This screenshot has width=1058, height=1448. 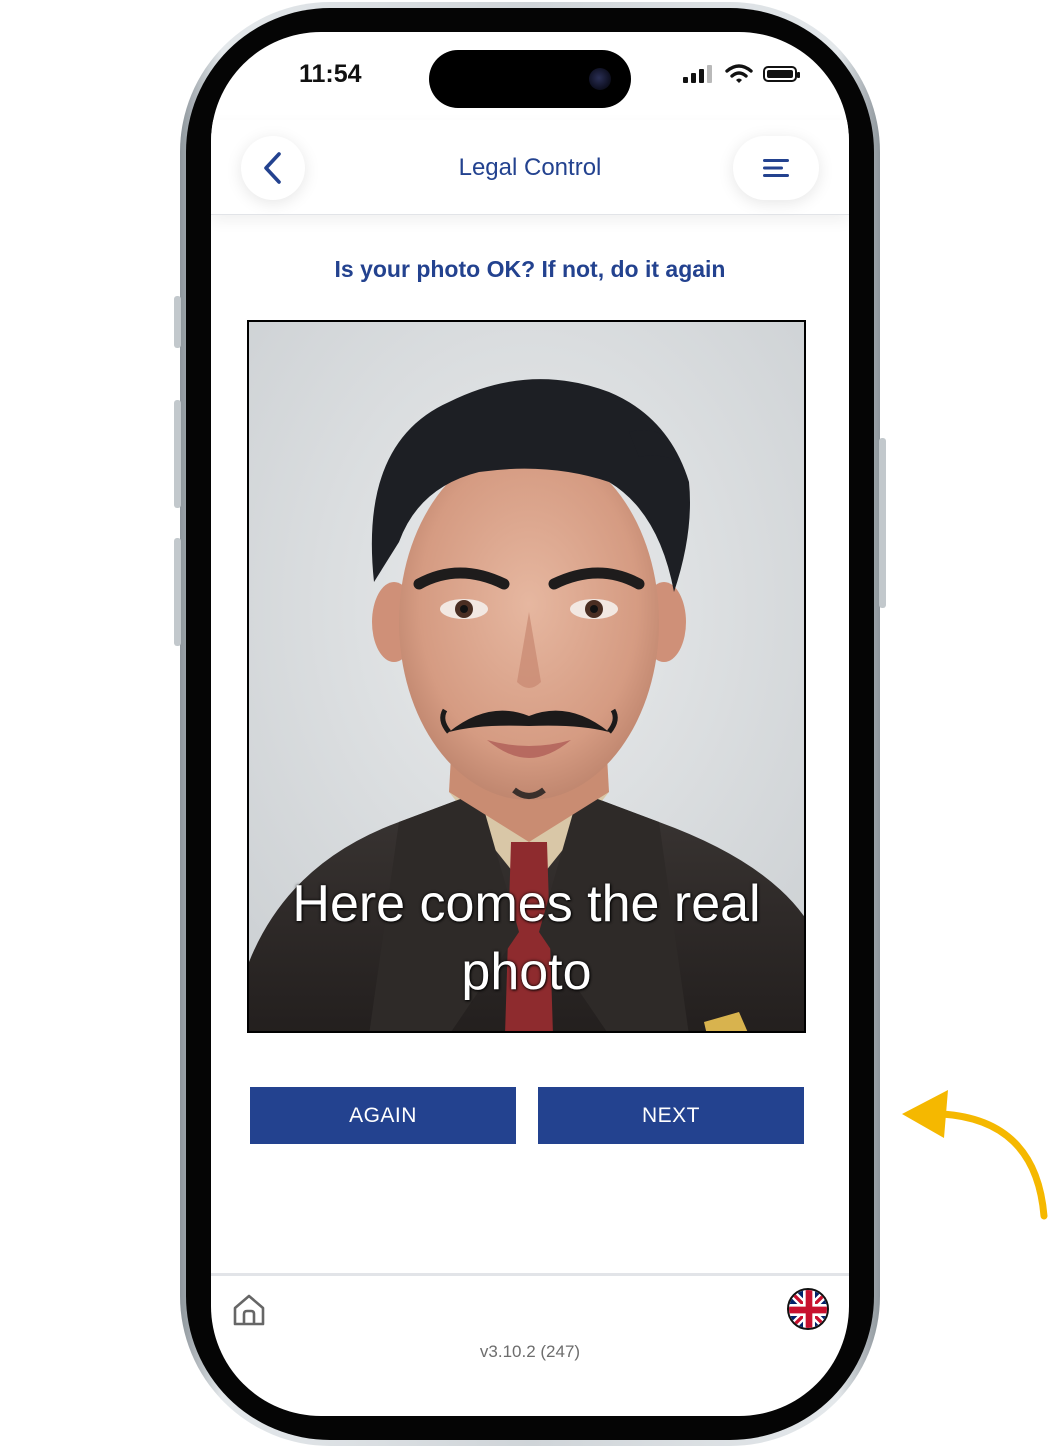 I want to click on volume-up-button, so click(x=177, y=454).